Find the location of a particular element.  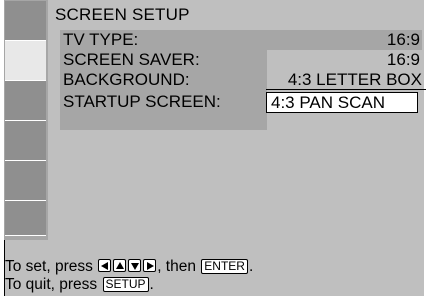

screen-setup-icon is located at coordinates (25, 61).